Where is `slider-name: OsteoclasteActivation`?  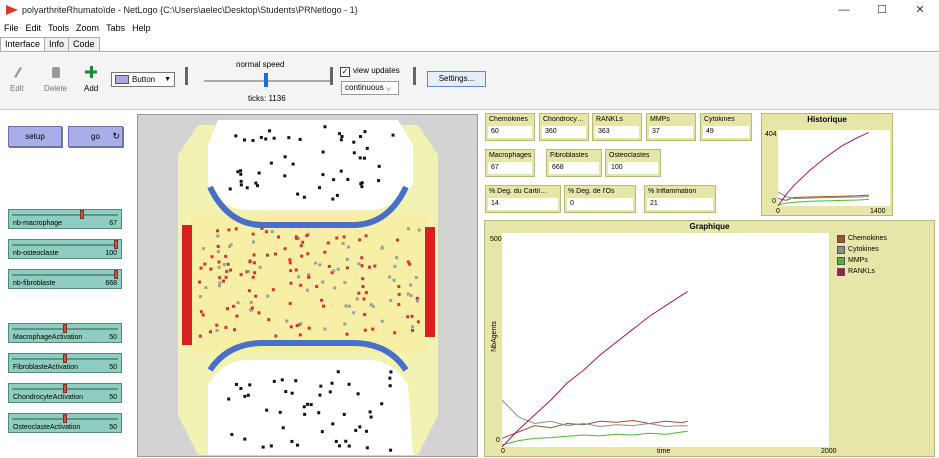
slider-name: OsteoclasteActivation is located at coordinates (47, 427).